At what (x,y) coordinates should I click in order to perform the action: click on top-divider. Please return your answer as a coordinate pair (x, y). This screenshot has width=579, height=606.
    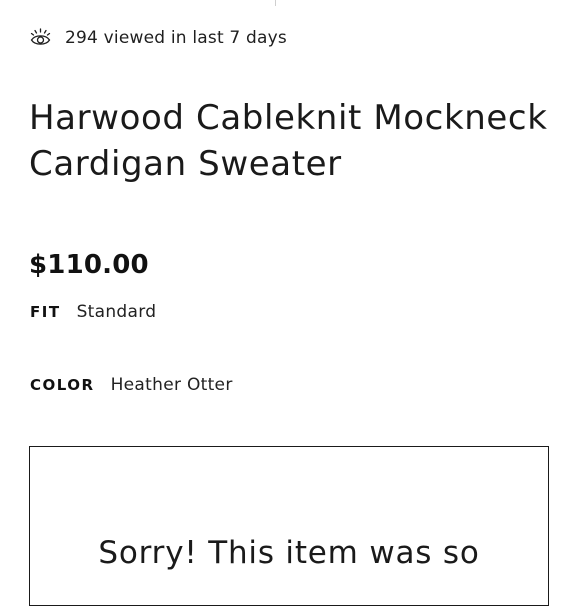
    Looking at the image, I should click on (275, 3).